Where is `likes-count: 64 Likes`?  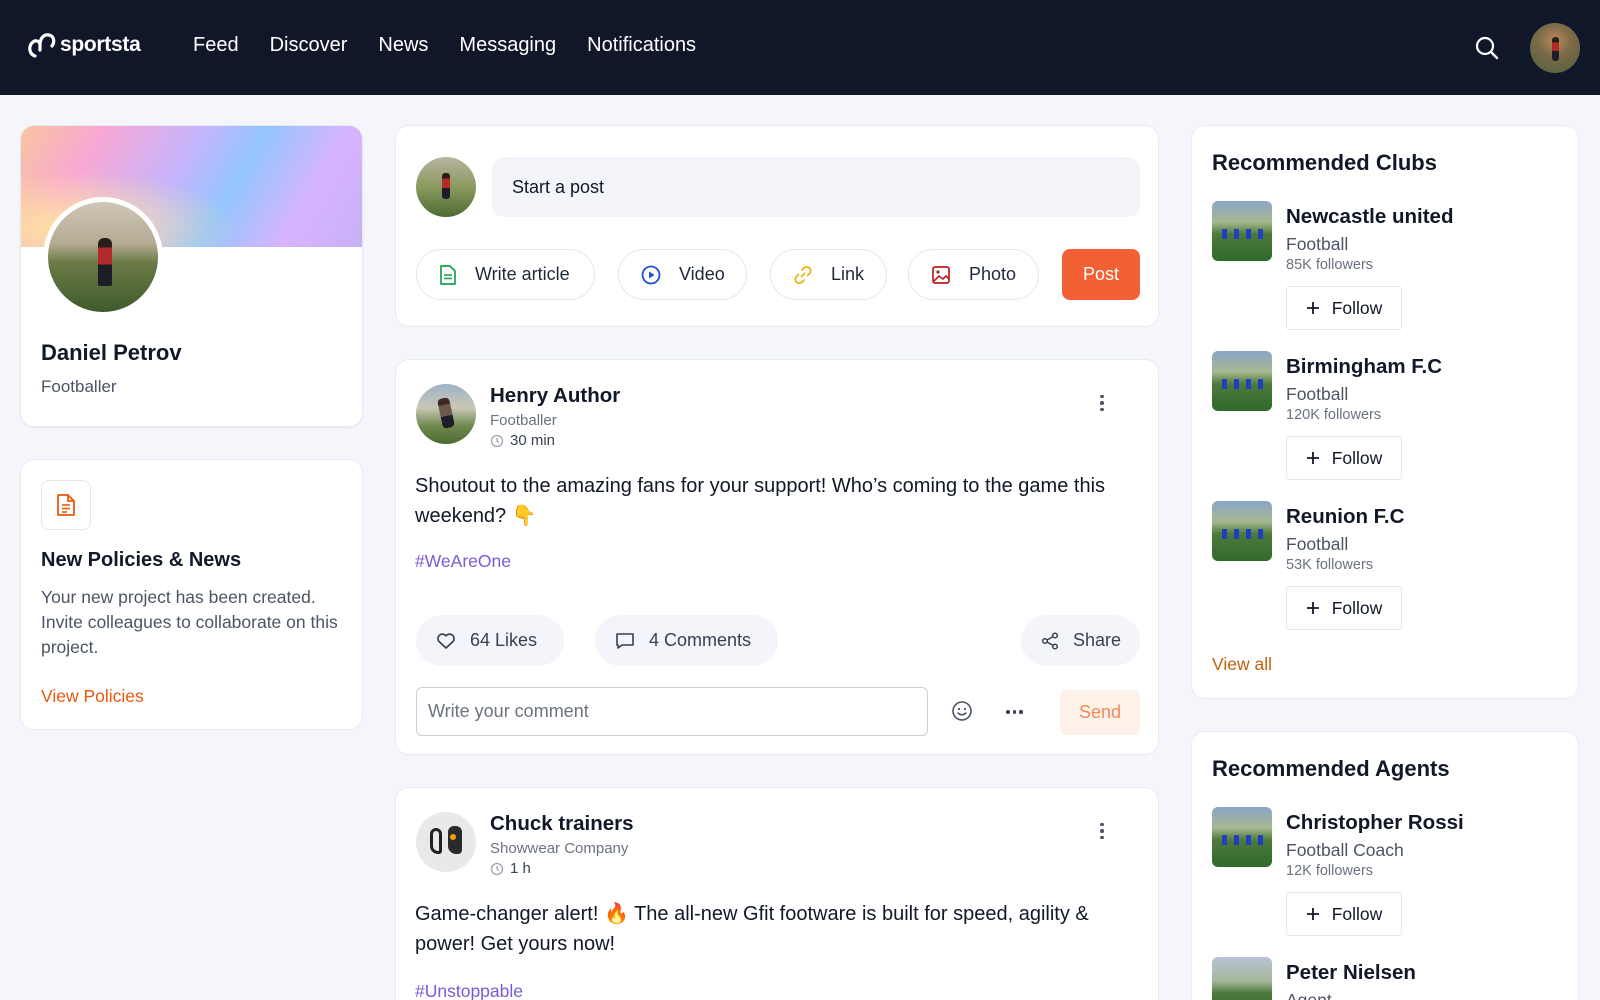 likes-count: 64 Likes is located at coordinates (504, 640).